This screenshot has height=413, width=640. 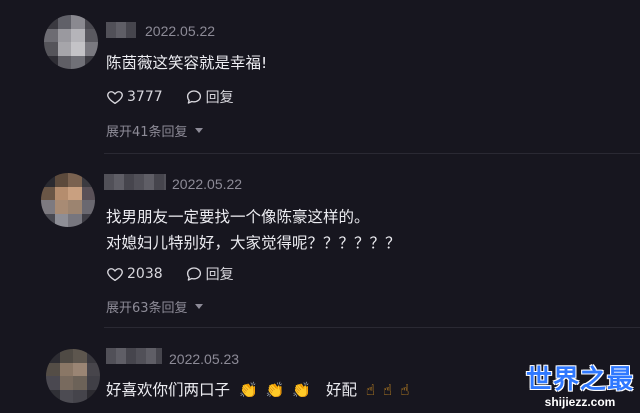 I want to click on like-button: 2038, so click(x=134, y=274).